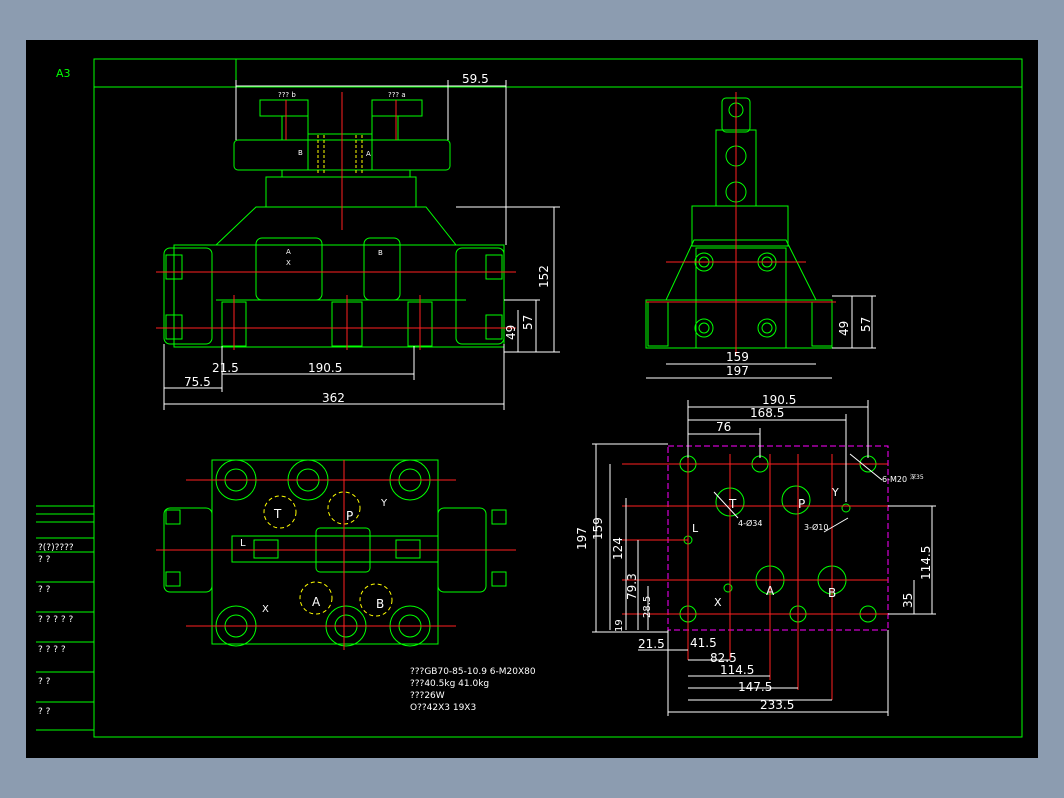 The height and width of the screenshot is (798, 1064). I want to click on note-line: ???40.5kg 41.0kg, so click(449, 684).